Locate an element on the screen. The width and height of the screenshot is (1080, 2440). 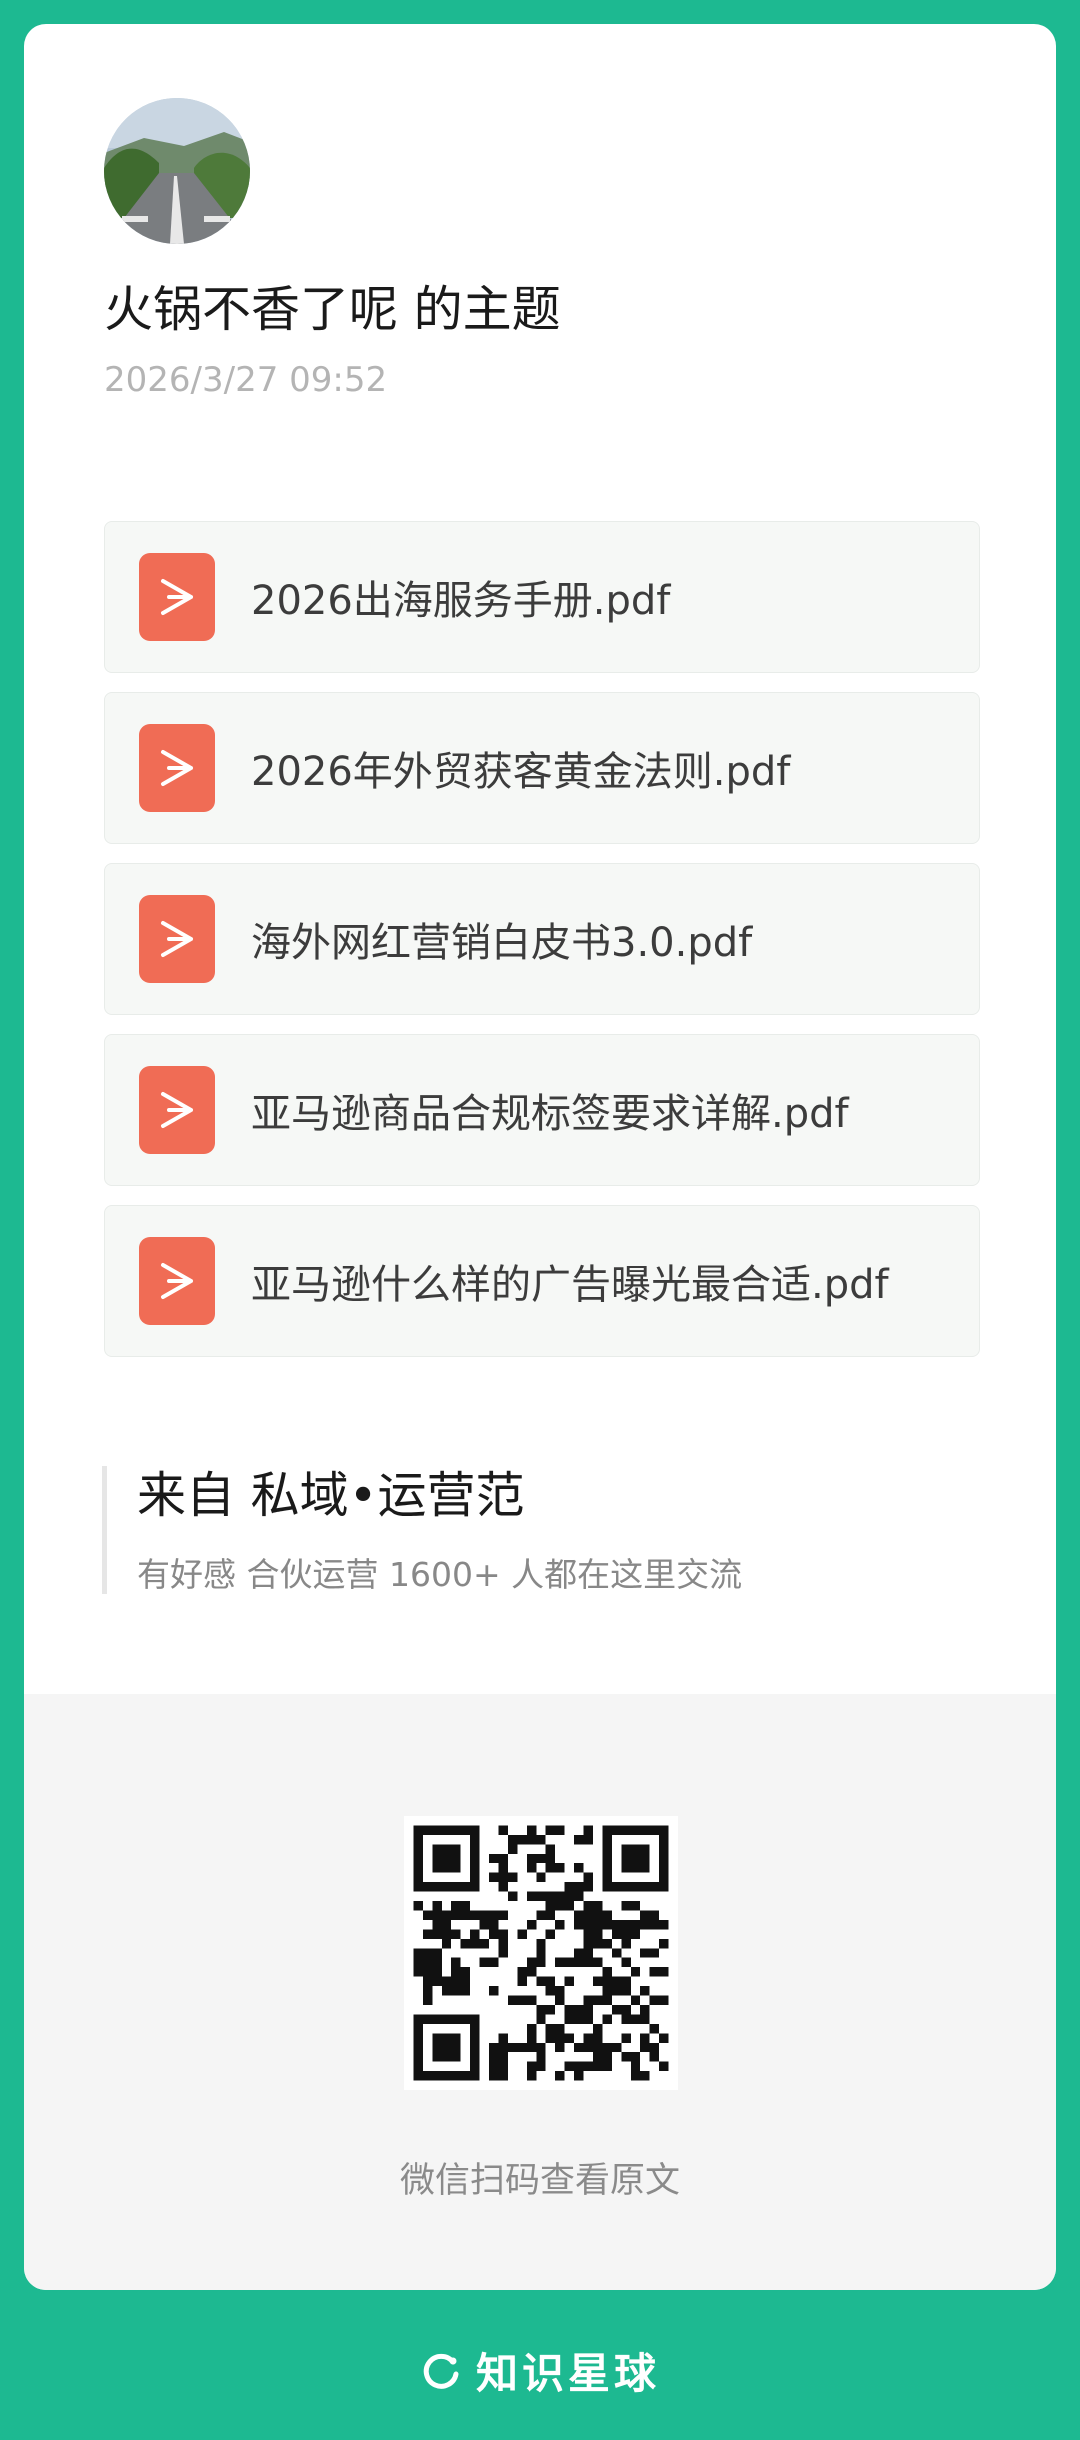
file-name: 2026出海服务手册.pdf is located at coordinates (461, 601).